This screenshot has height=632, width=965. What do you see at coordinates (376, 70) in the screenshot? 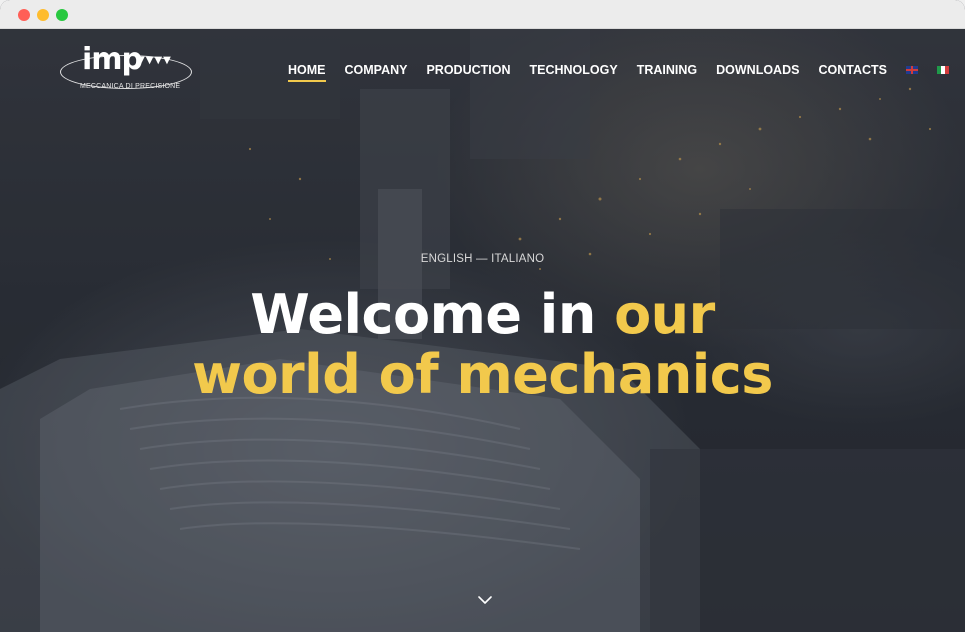
I see `nav-item-company: COMPANY` at bounding box center [376, 70].